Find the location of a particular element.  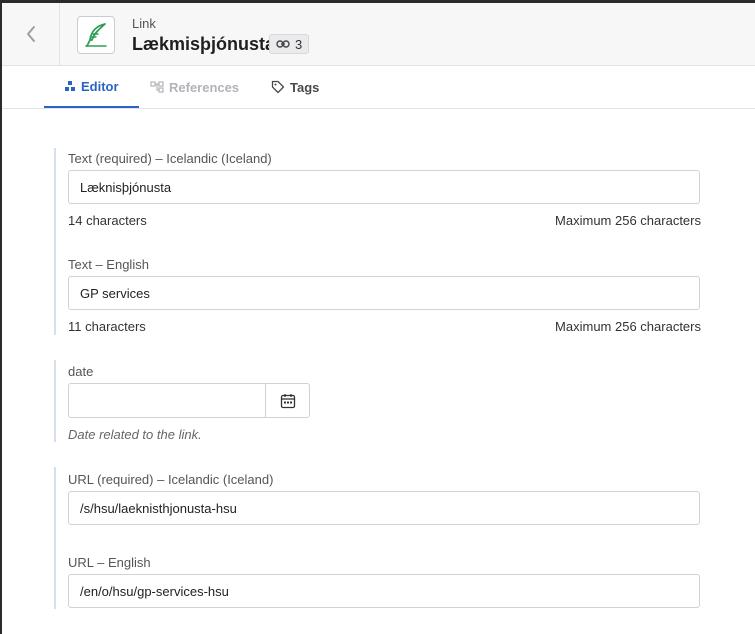

tab-bar: Editor References Tags is located at coordinates (378, 87).